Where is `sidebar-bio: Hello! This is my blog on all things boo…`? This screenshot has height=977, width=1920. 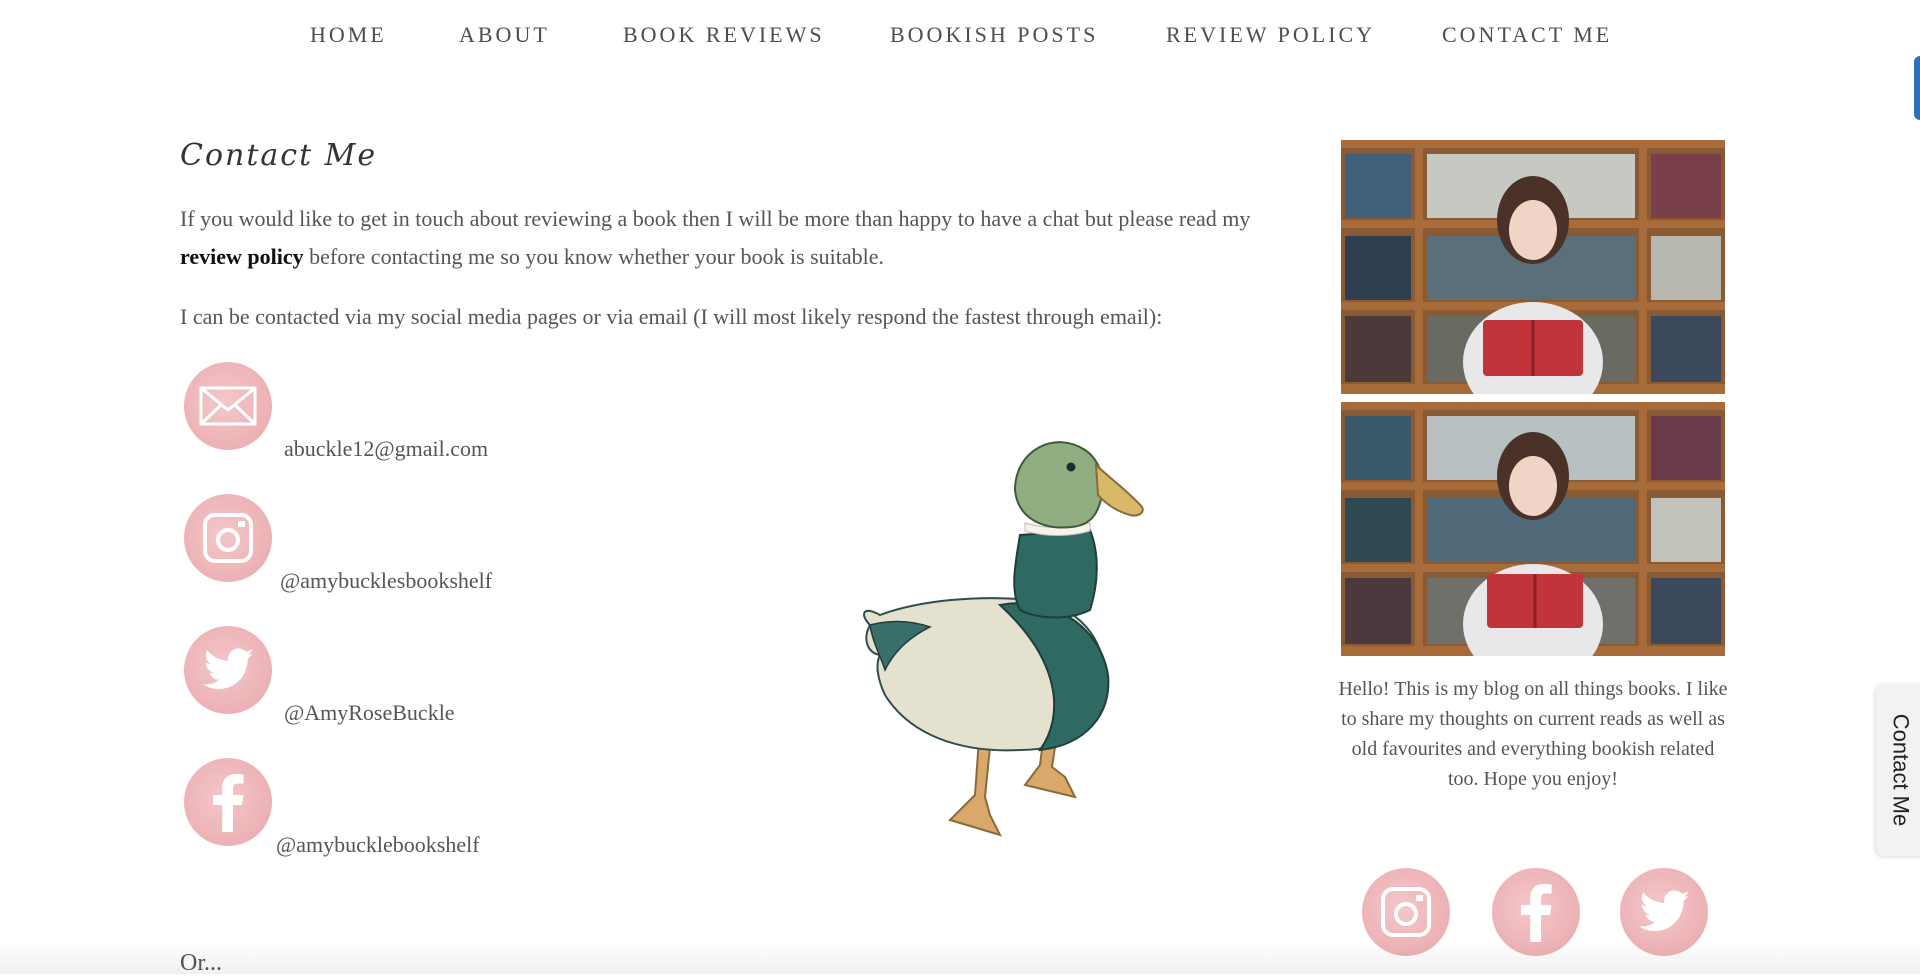
sidebar-bio: Hello! This is my blog on all things boo… is located at coordinates (1533, 734).